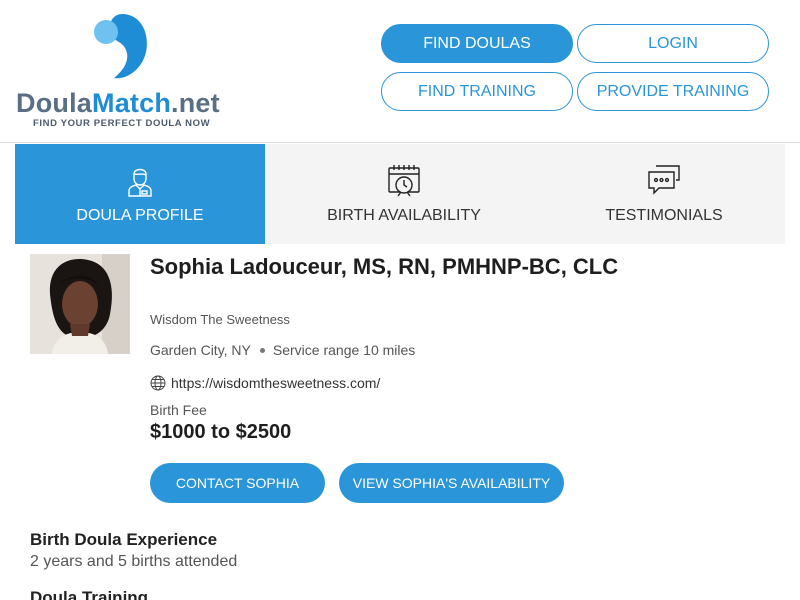 Image resolution: width=800 pixels, height=600 pixels. What do you see at coordinates (132, 103) in the screenshot?
I see `logo-word-match: Match` at bounding box center [132, 103].